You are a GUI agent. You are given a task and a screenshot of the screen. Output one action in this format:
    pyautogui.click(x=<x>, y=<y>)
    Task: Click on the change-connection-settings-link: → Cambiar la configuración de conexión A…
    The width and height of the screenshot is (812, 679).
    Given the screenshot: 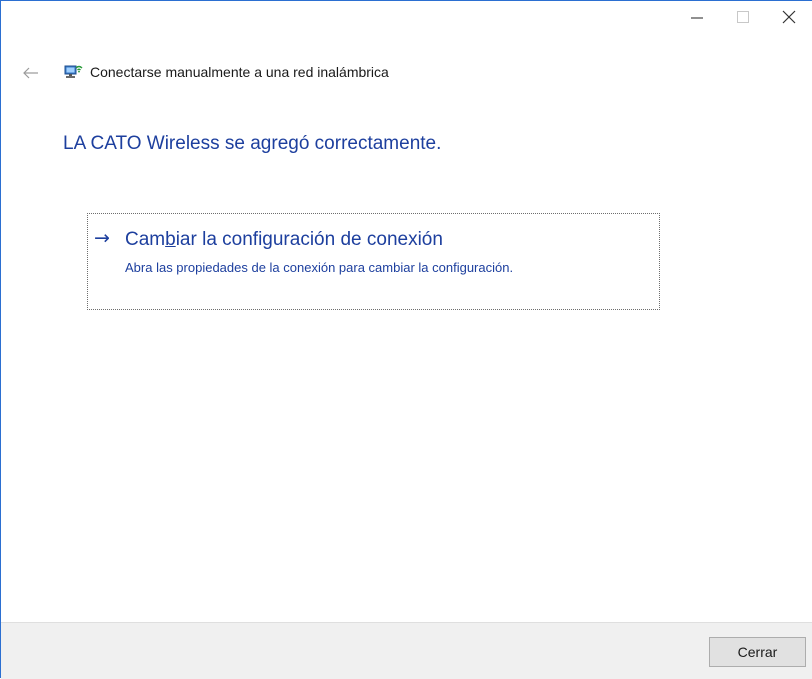 What is the action you would take?
    pyautogui.click(x=373, y=261)
    